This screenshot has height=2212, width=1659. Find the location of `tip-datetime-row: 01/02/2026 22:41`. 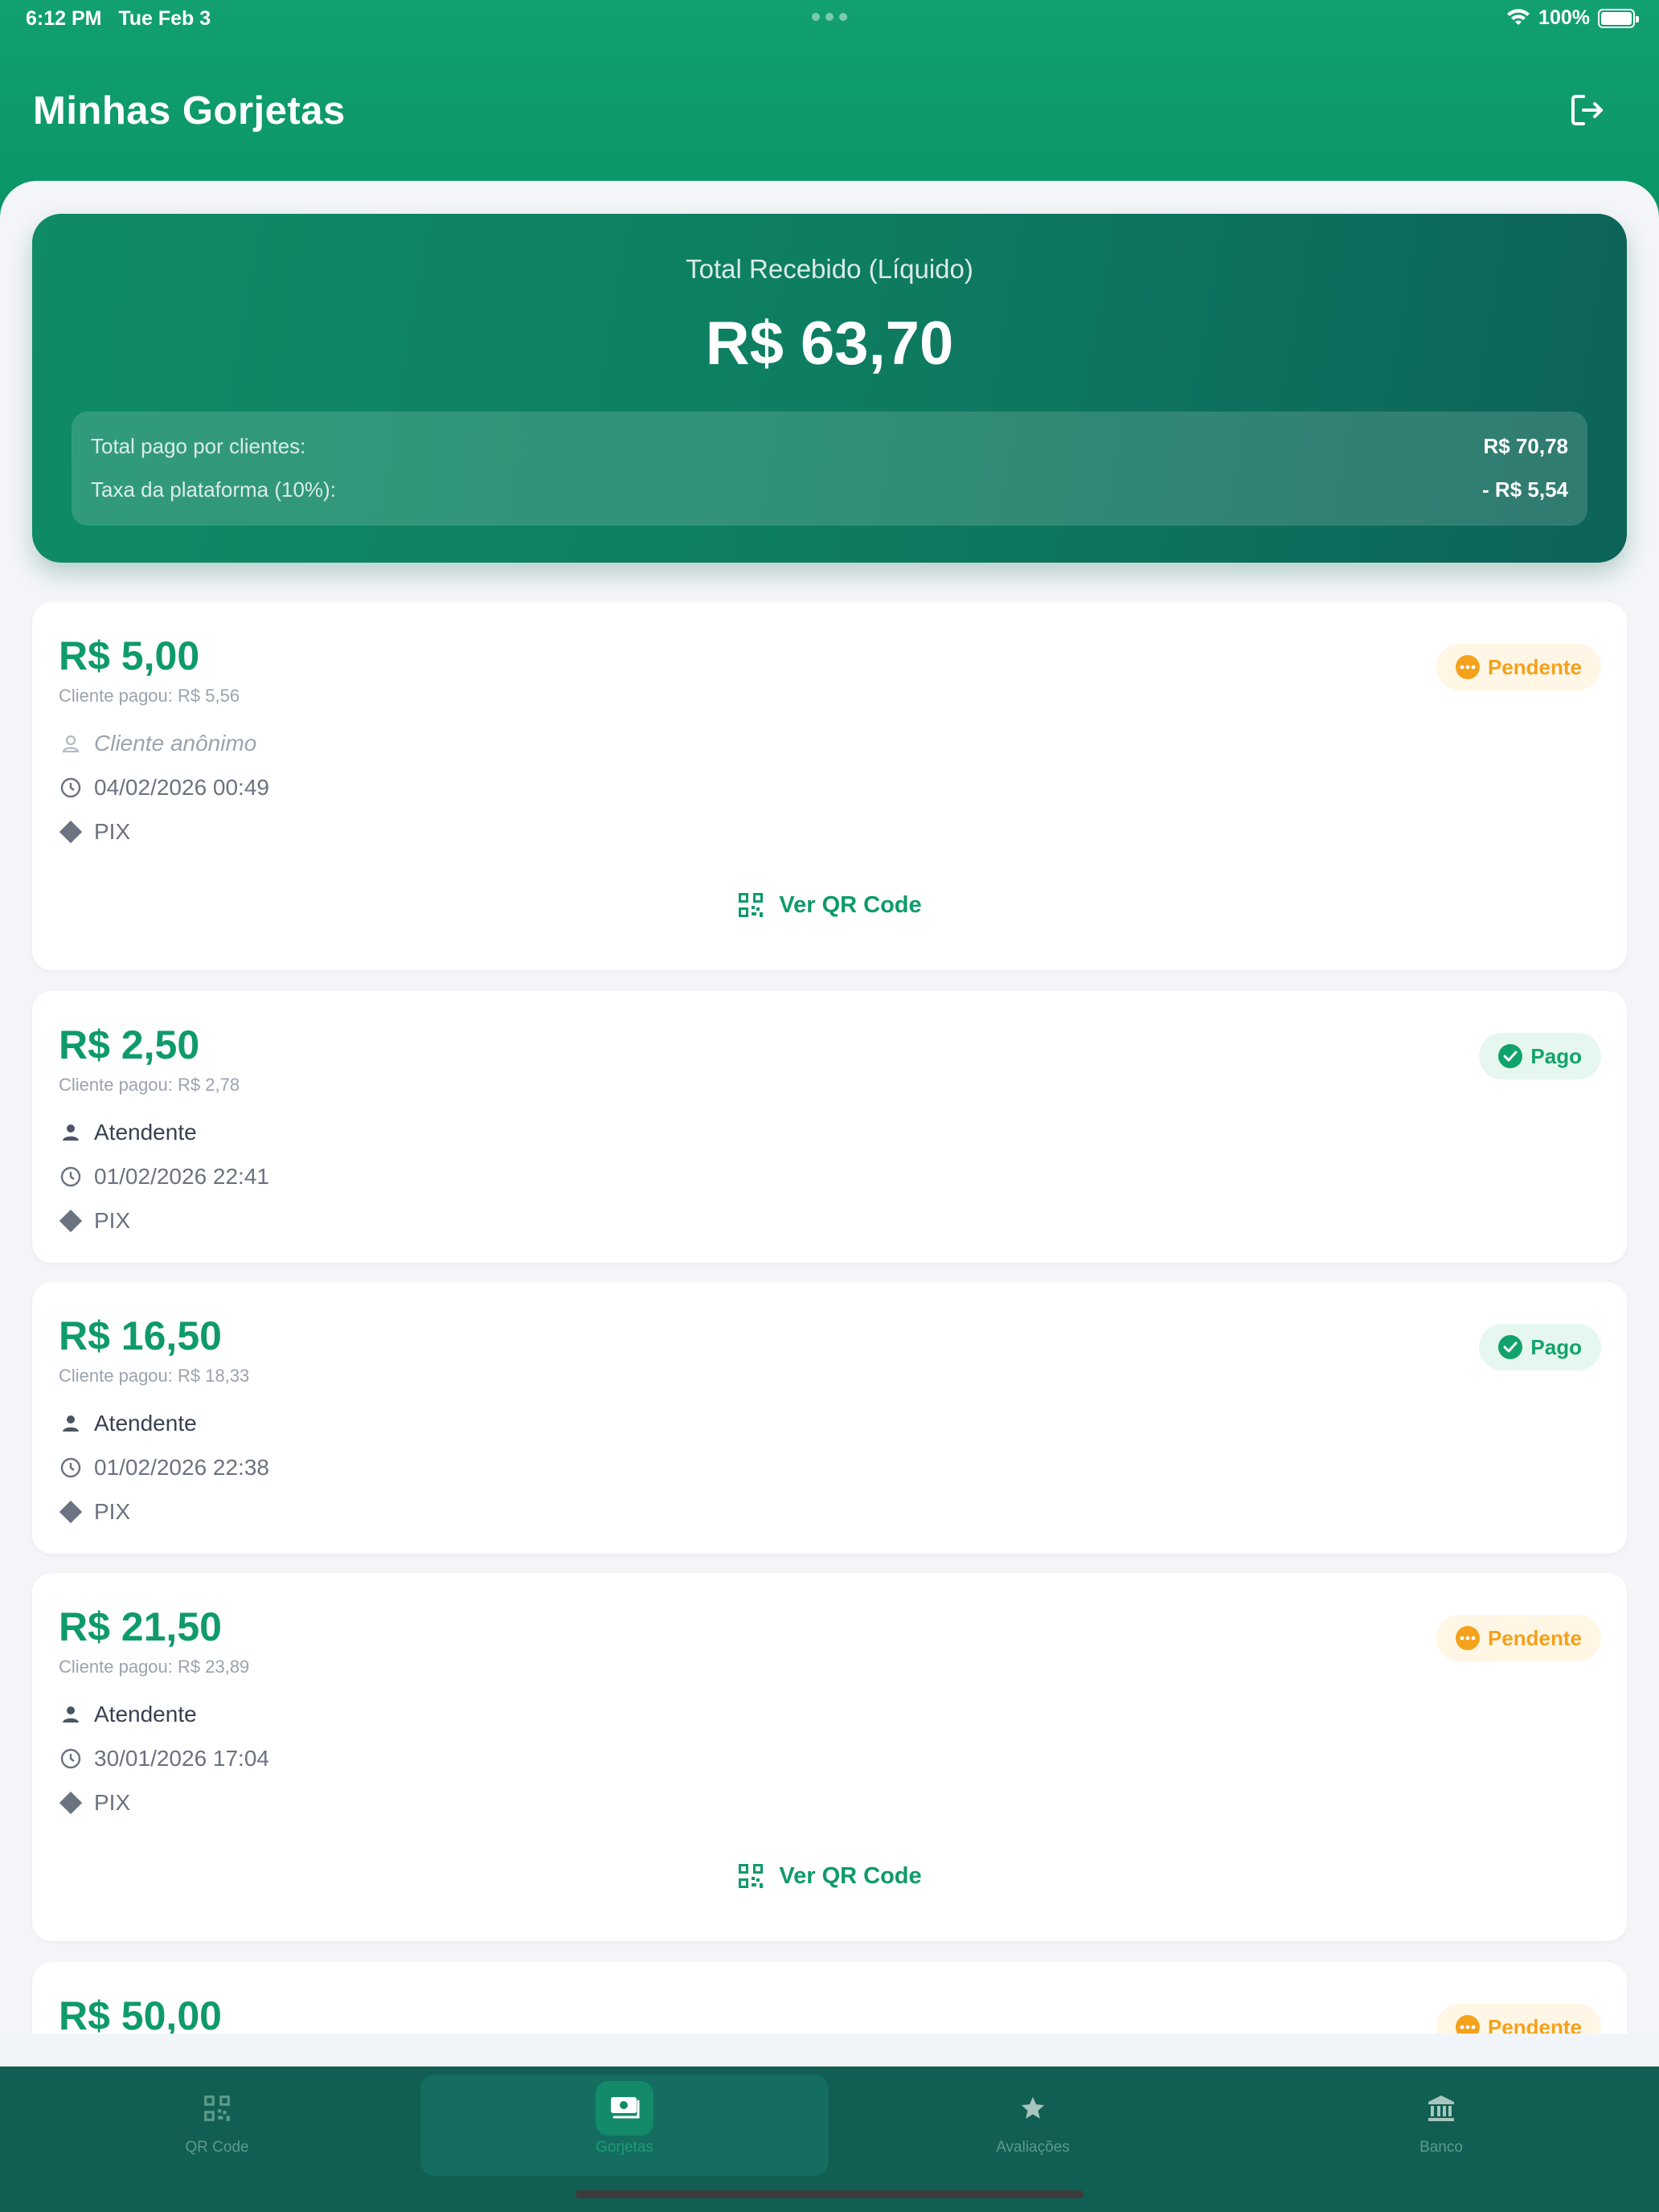

tip-datetime-row: 01/02/2026 22:41 is located at coordinates (164, 1177).